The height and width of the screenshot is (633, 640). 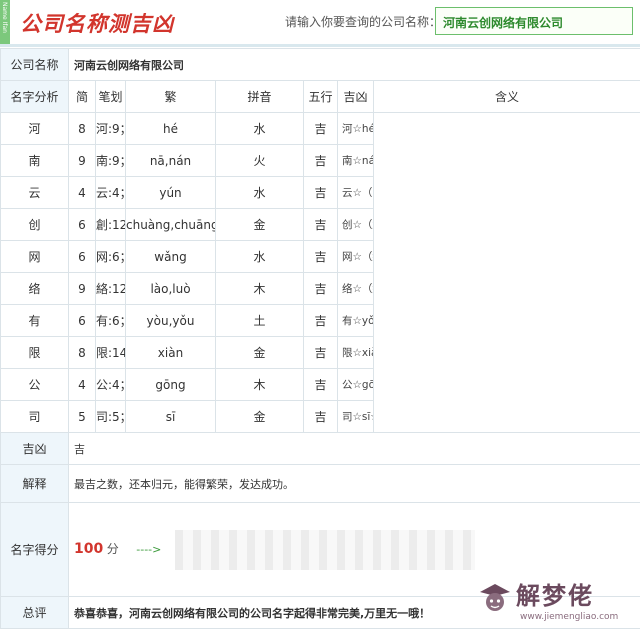 What do you see at coordinates (170, 352) in the screenshot?
I see `pinyin-cell: xiàn` at bounding box center [170, 352].